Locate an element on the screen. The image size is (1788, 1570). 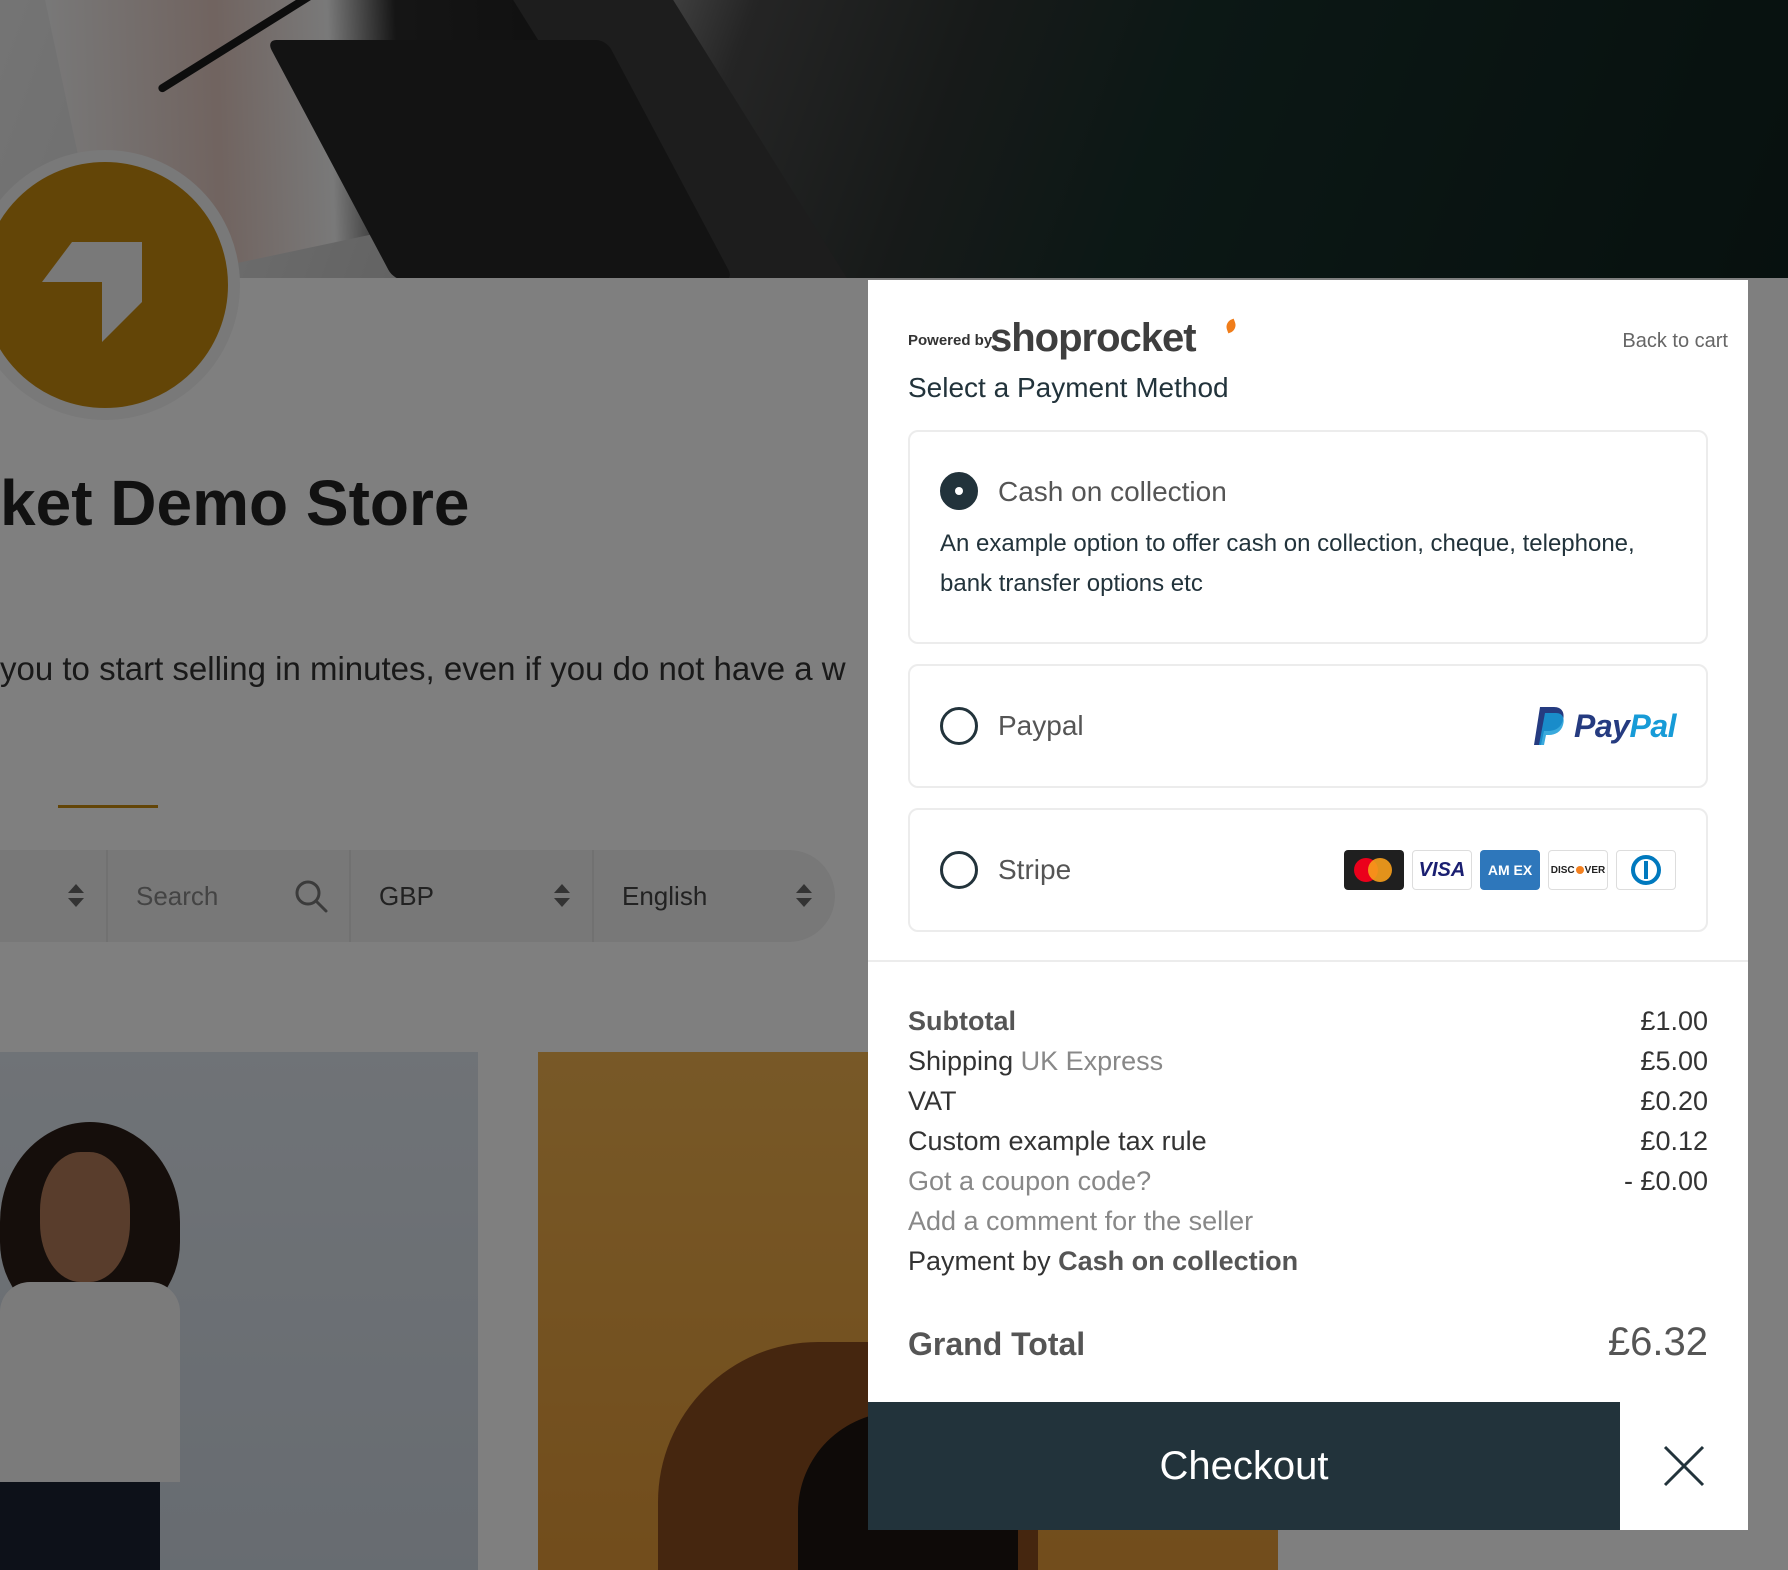
shipping-row: Shipping UK Express £5.00 is located at coordinates (1308, 1066).